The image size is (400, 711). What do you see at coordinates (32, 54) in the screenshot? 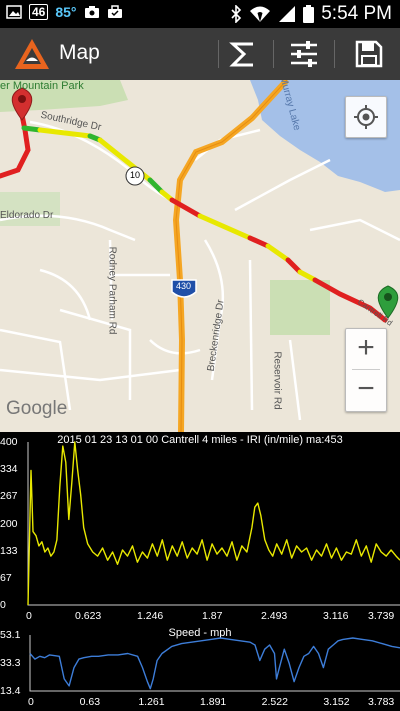
I see `warning-triangle-icon` at bounding box center [32, 54].